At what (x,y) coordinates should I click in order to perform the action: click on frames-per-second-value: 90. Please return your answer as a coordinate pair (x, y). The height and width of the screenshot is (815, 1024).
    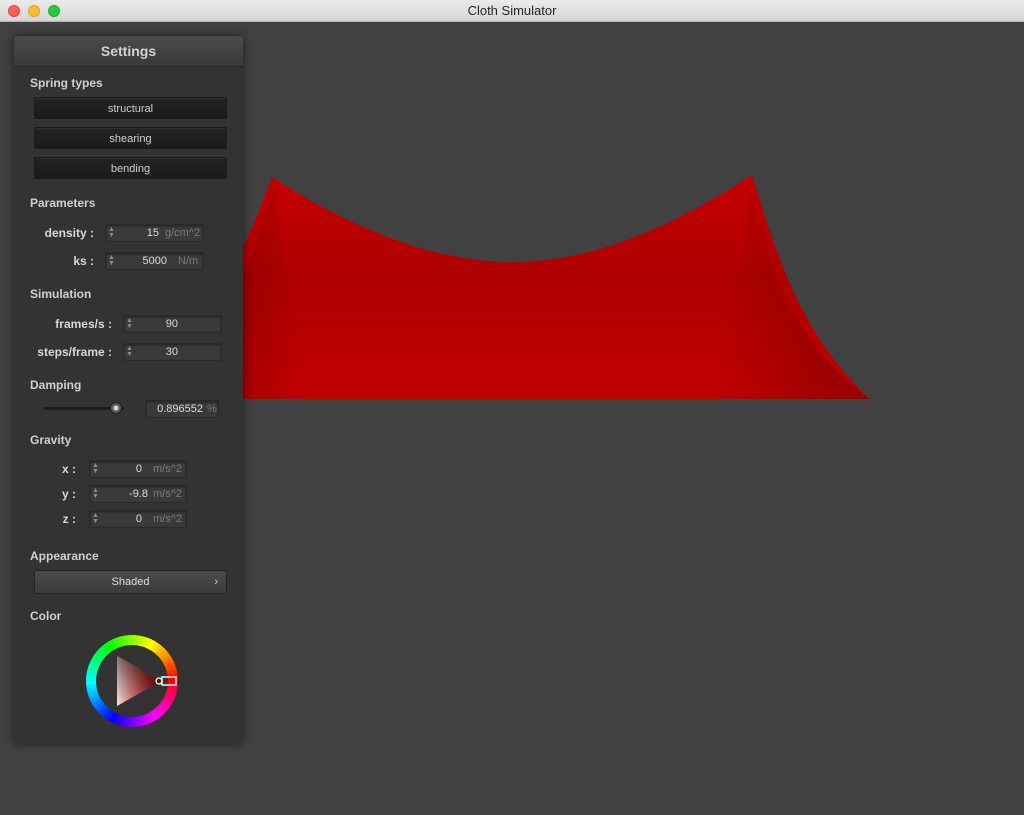
    Looking at the image, I should click on (171, 324).